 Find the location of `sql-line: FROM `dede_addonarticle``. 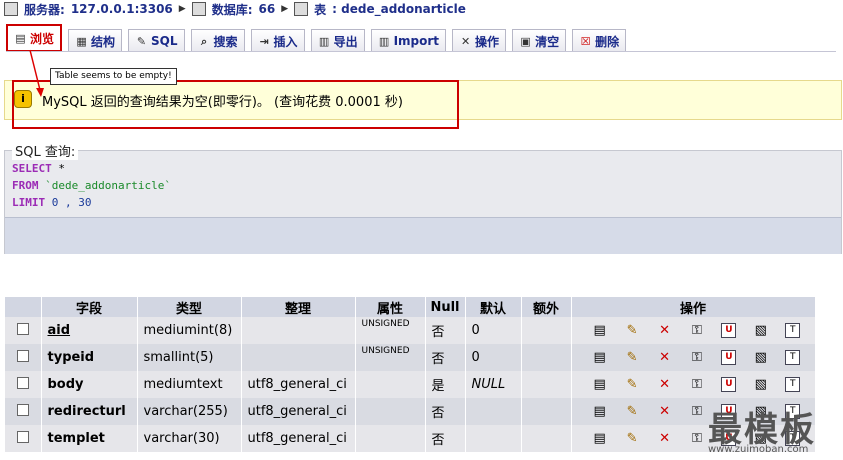

sql-line: FROM `dede_addonarticle` is located at coordinates (91, 185).